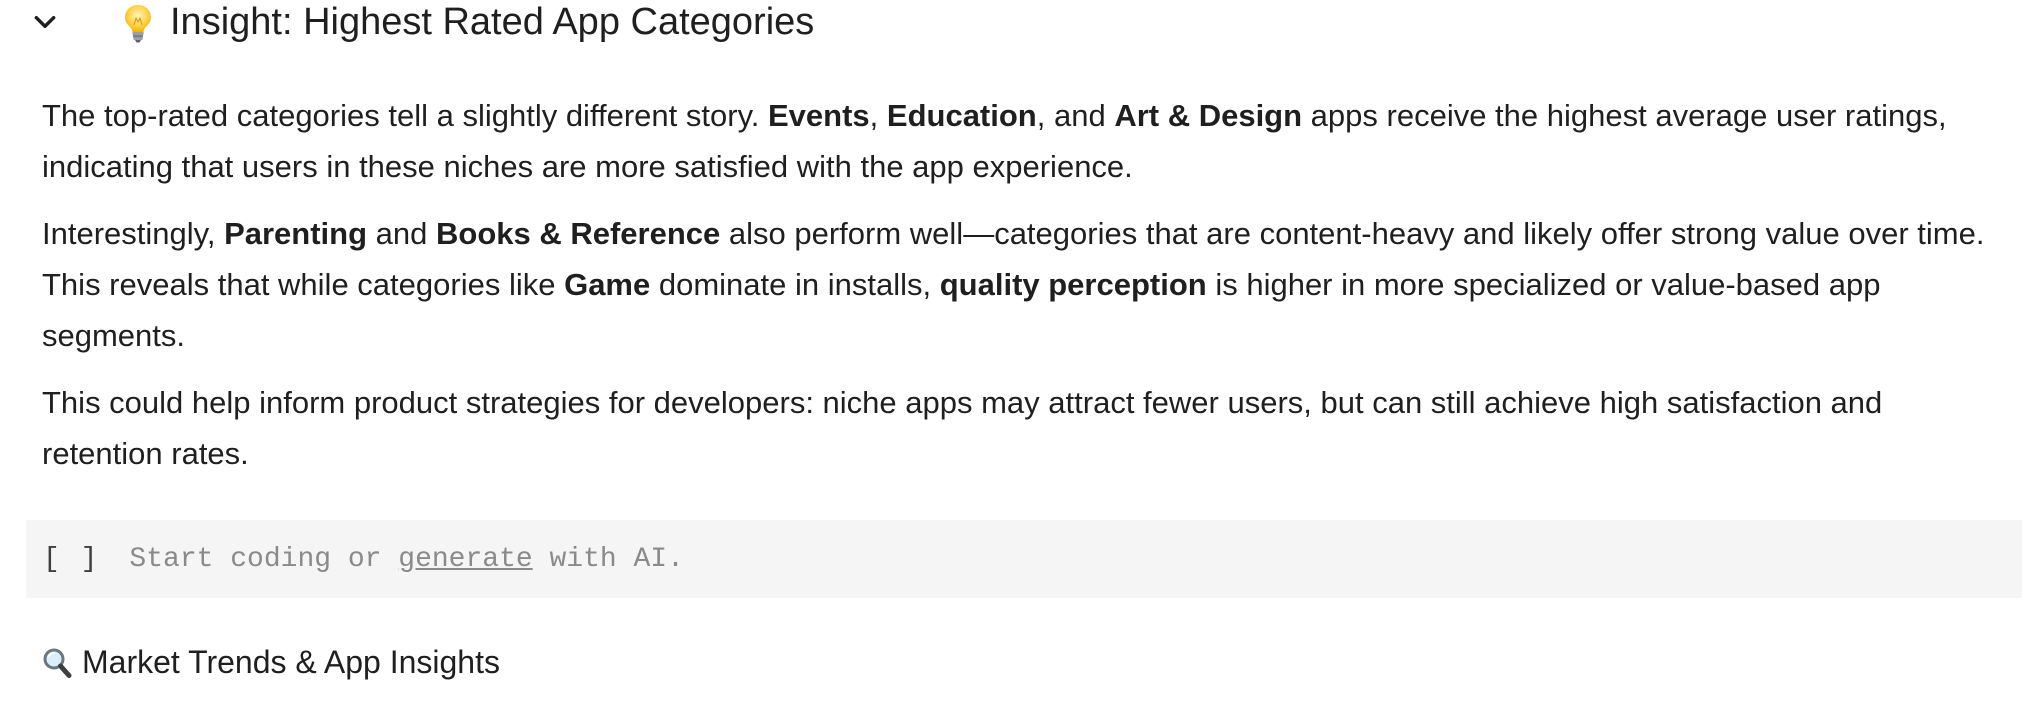  What do you see at coordinates (961, 115) in the screenshot?
I see `bold-text-education: Education` at bounding box center [961, 115].